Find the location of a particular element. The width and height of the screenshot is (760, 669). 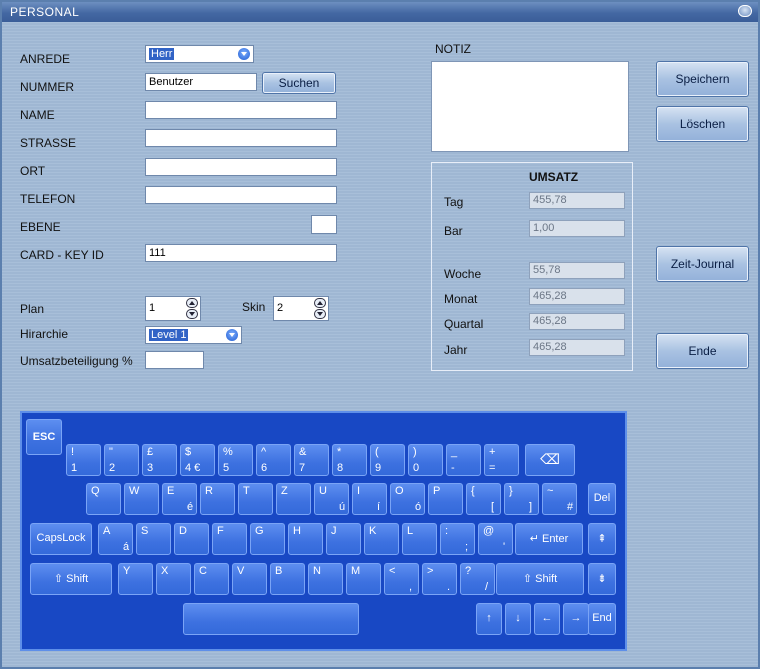

key-V: V is located at coordinates (249, 579).